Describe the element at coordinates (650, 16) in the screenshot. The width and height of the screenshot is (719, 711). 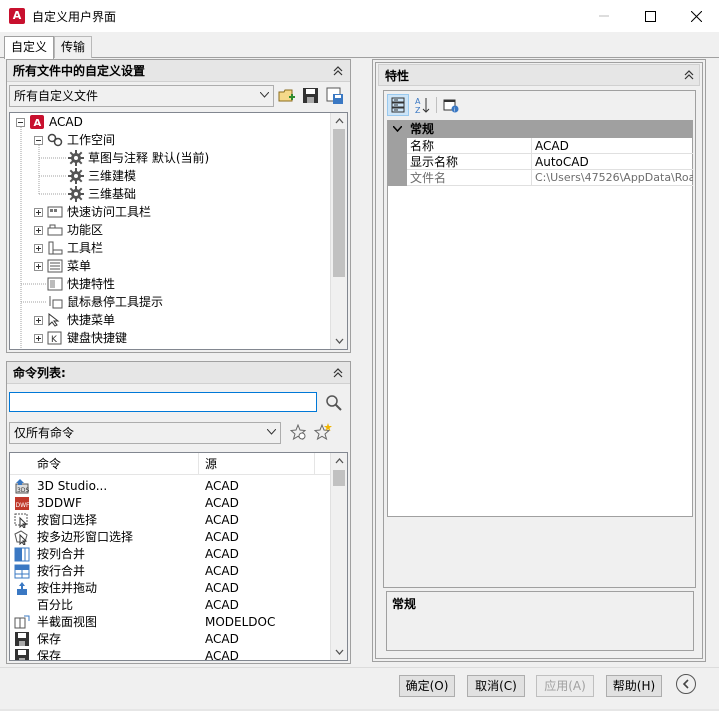
I see `maximize-button` at that location.